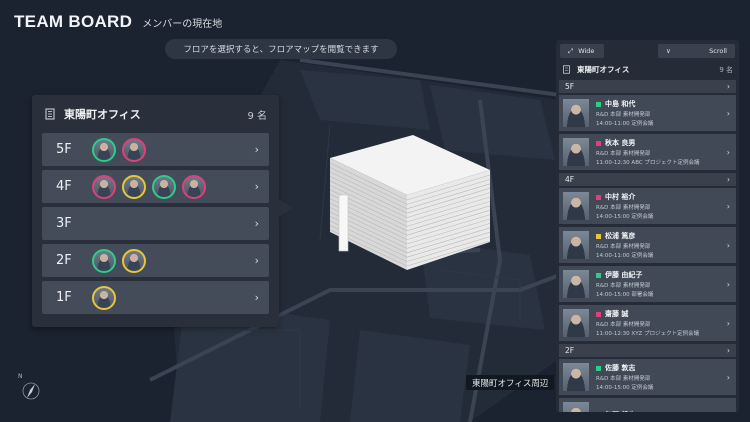  I want to click on floor-label: 4F, so click(64, 186).